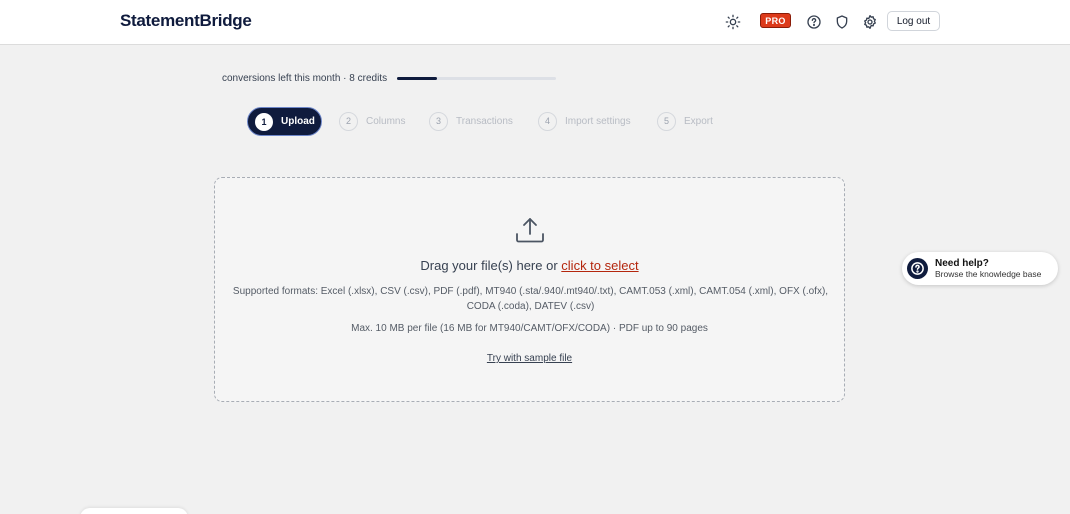 This screenshot has height=514, width=1070. I want to click on credits-progress-fill, so click(417, 78).